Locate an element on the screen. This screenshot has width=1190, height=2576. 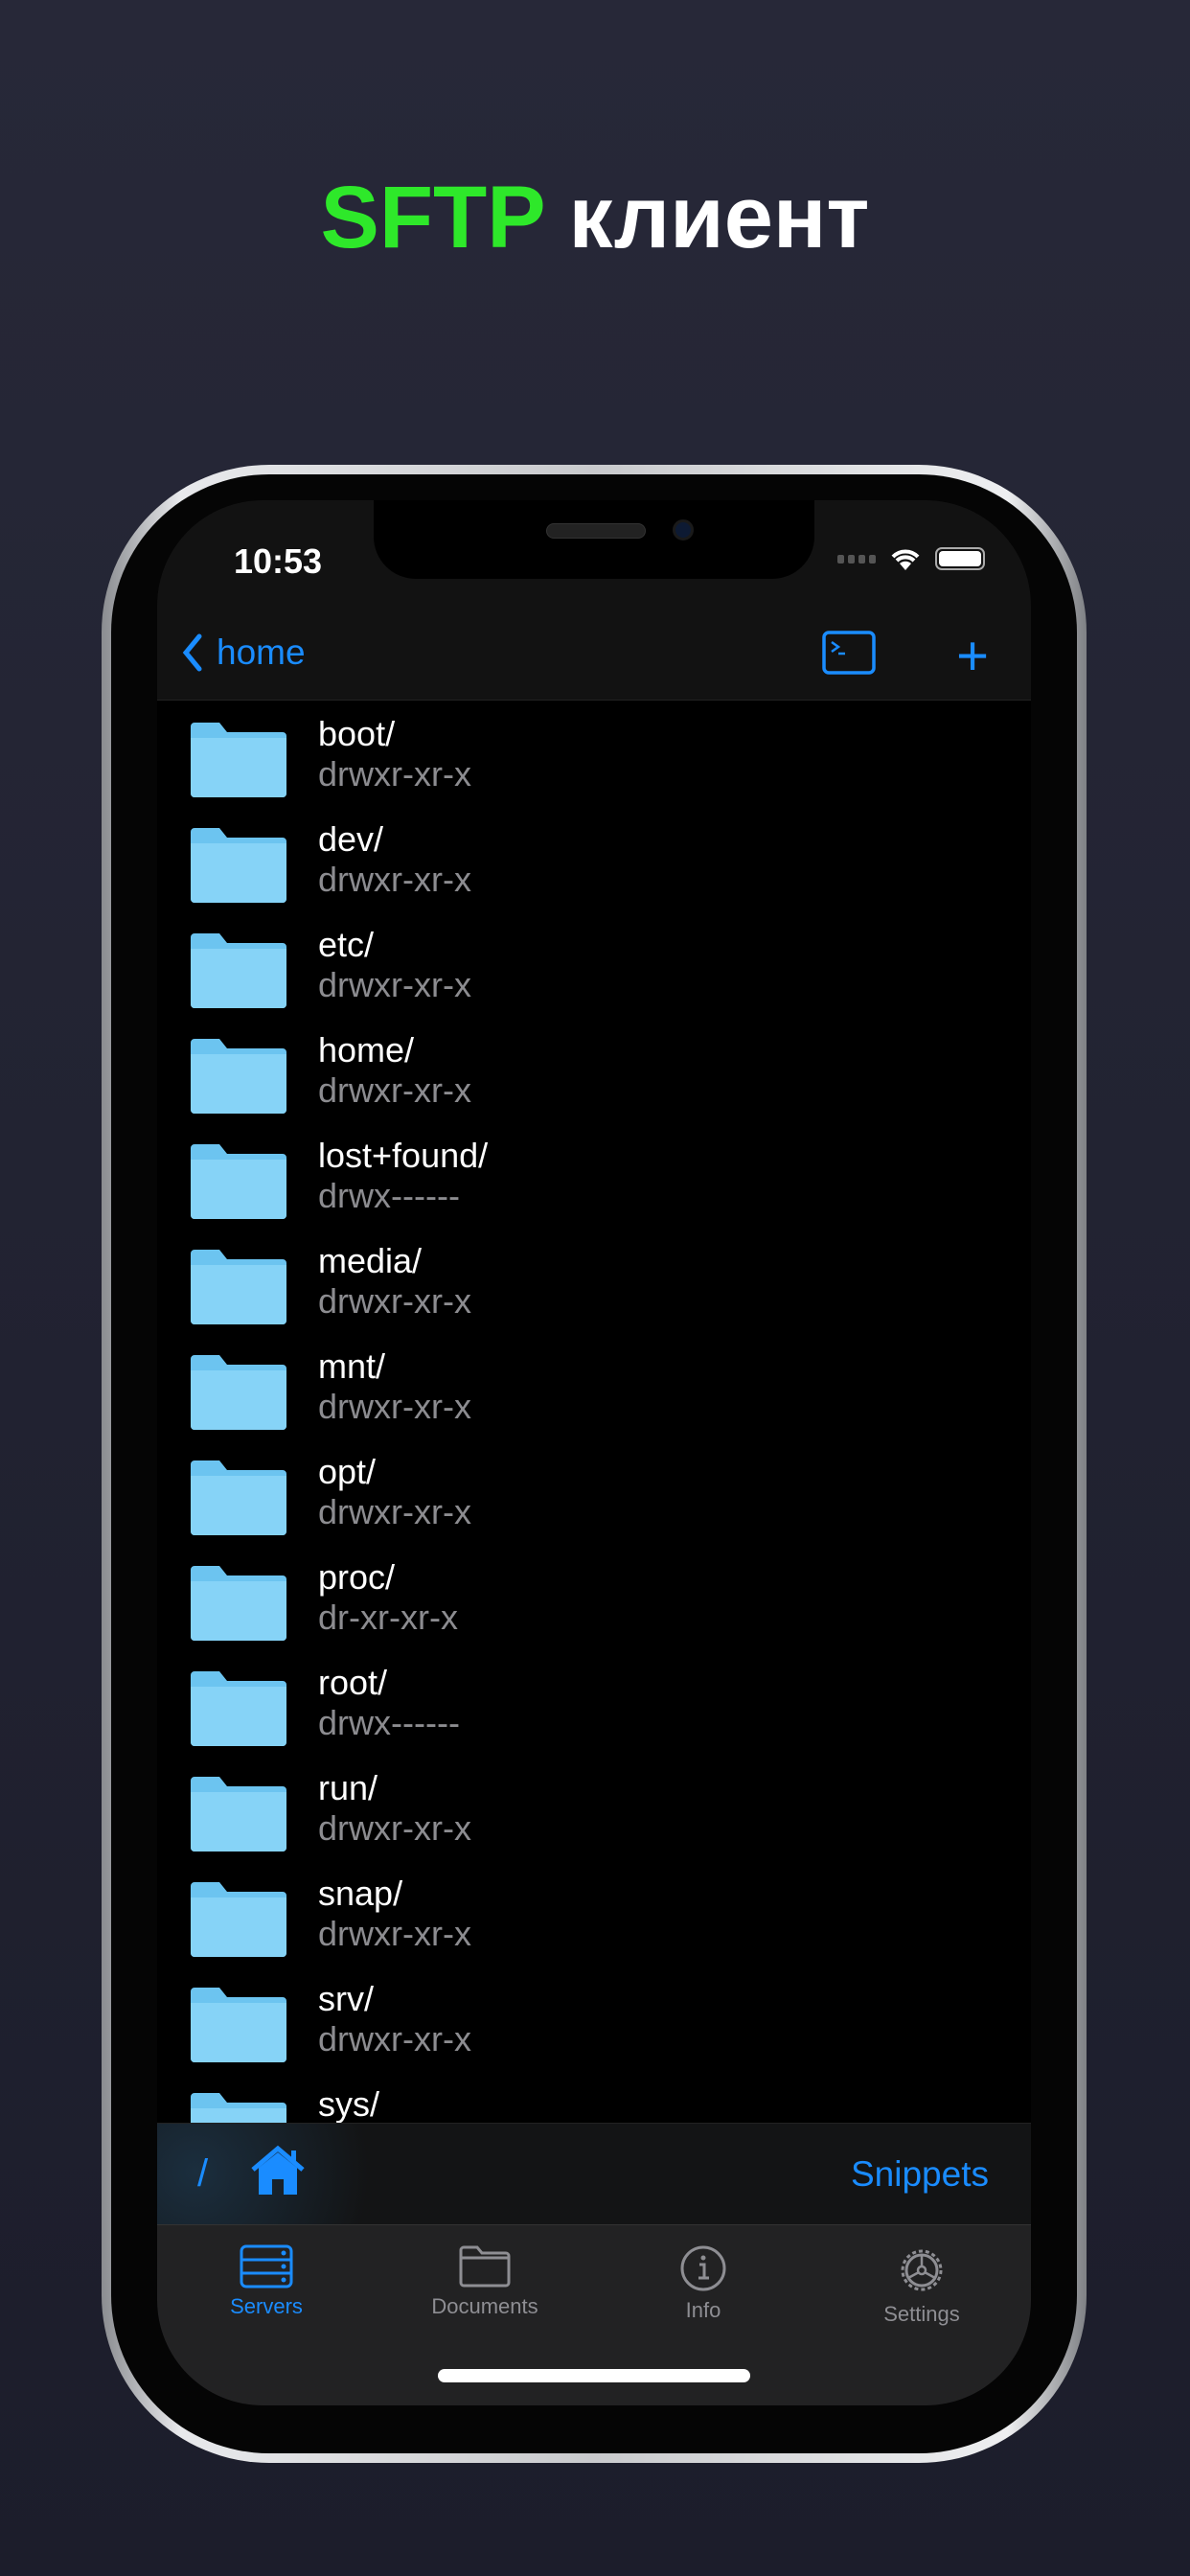
tab-label: Servers is located at coordinates (266, 2306).